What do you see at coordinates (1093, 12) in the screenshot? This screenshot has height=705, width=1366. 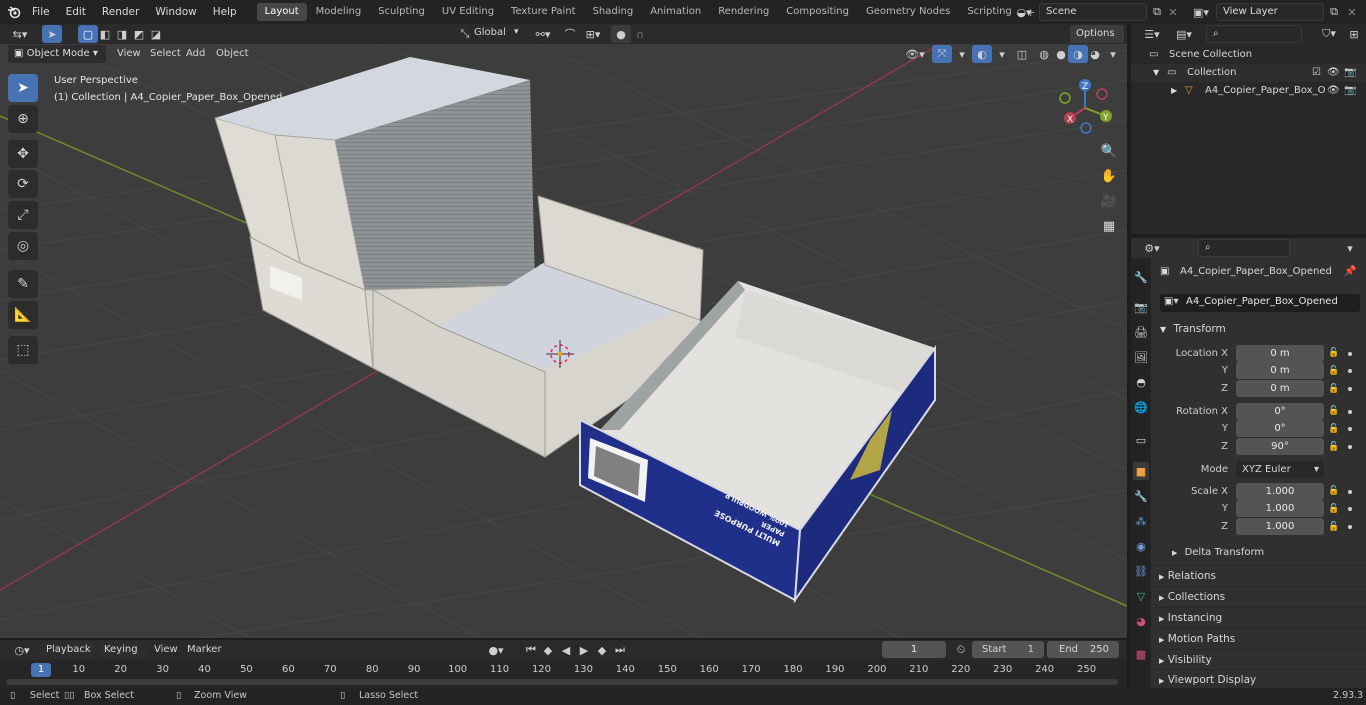 I see `scene-field: Scene` at bounding box center [1093, 12].